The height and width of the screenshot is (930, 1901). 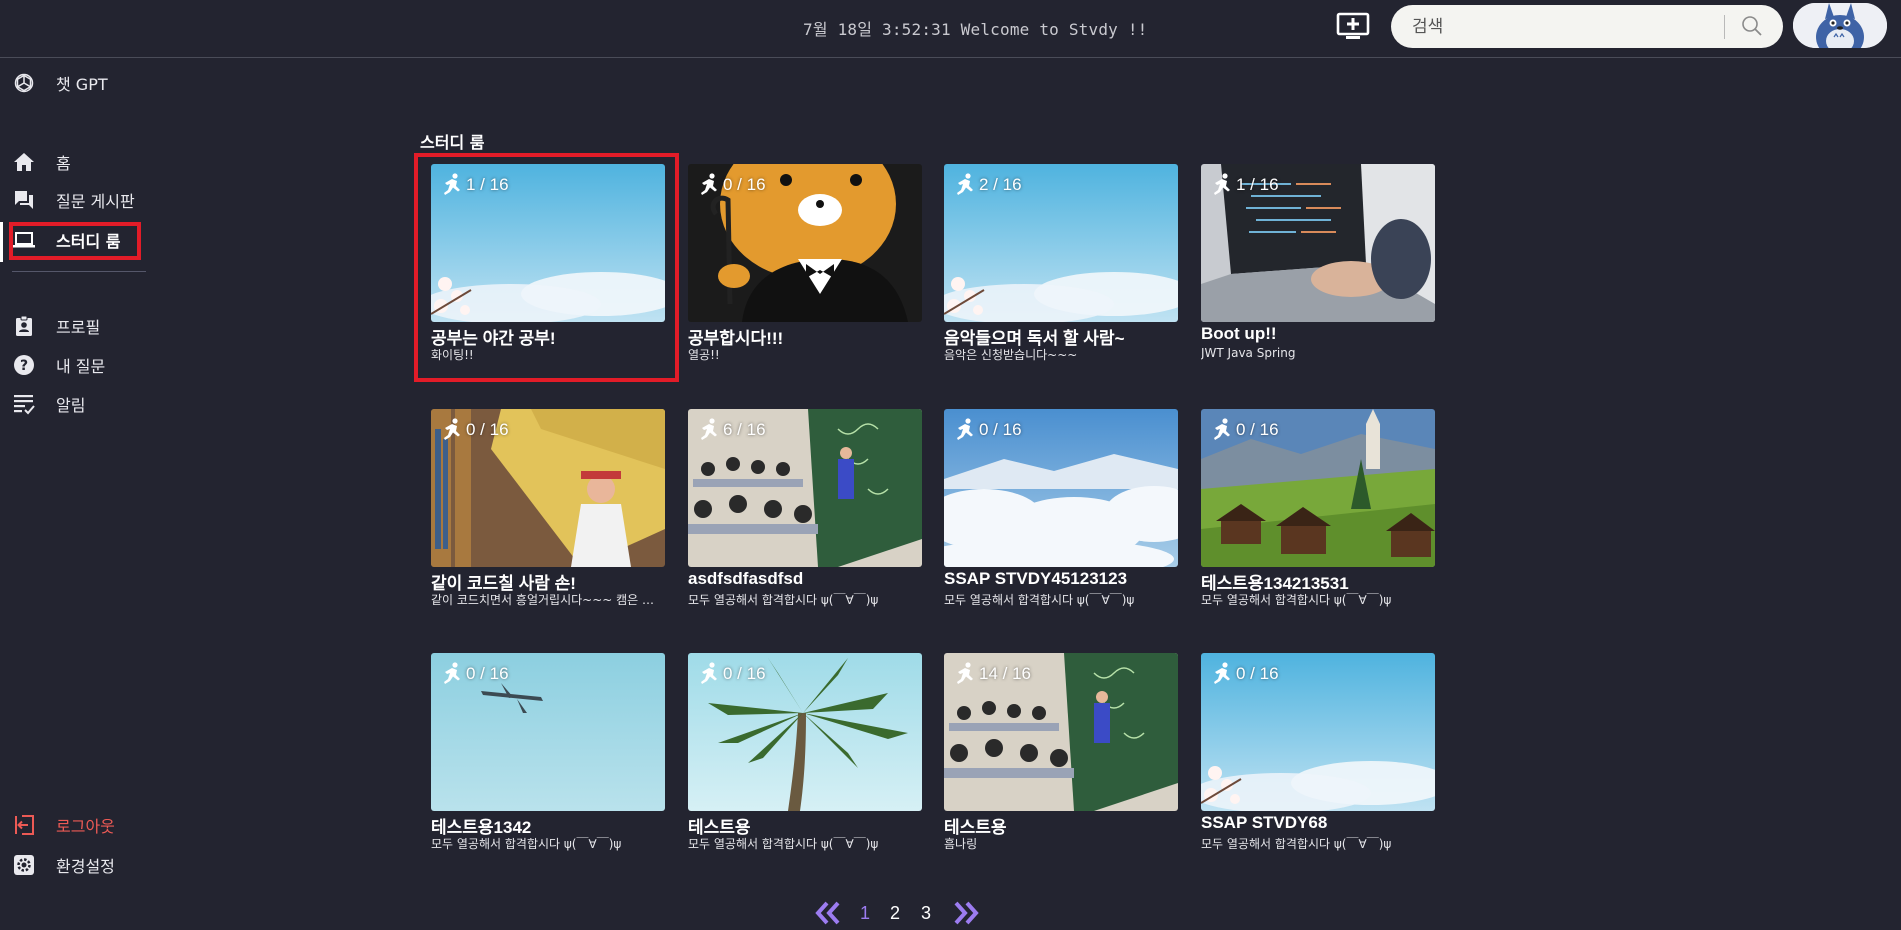 What do you see at coordinates (704, 355) in the screenshot?
I see `room-description: 열공!!` at bounding box center [704, 355].